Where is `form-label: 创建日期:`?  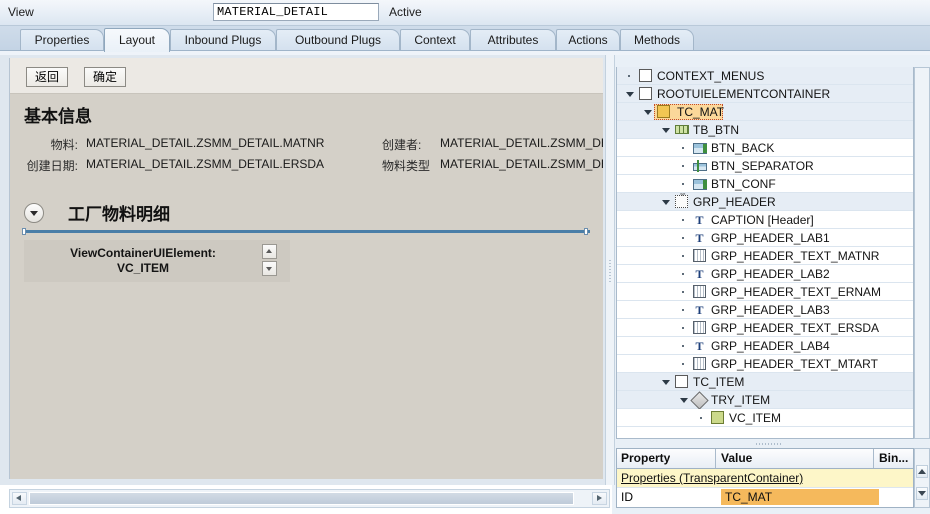
form-label: 创建日期: is located at coordinates (52, 166).